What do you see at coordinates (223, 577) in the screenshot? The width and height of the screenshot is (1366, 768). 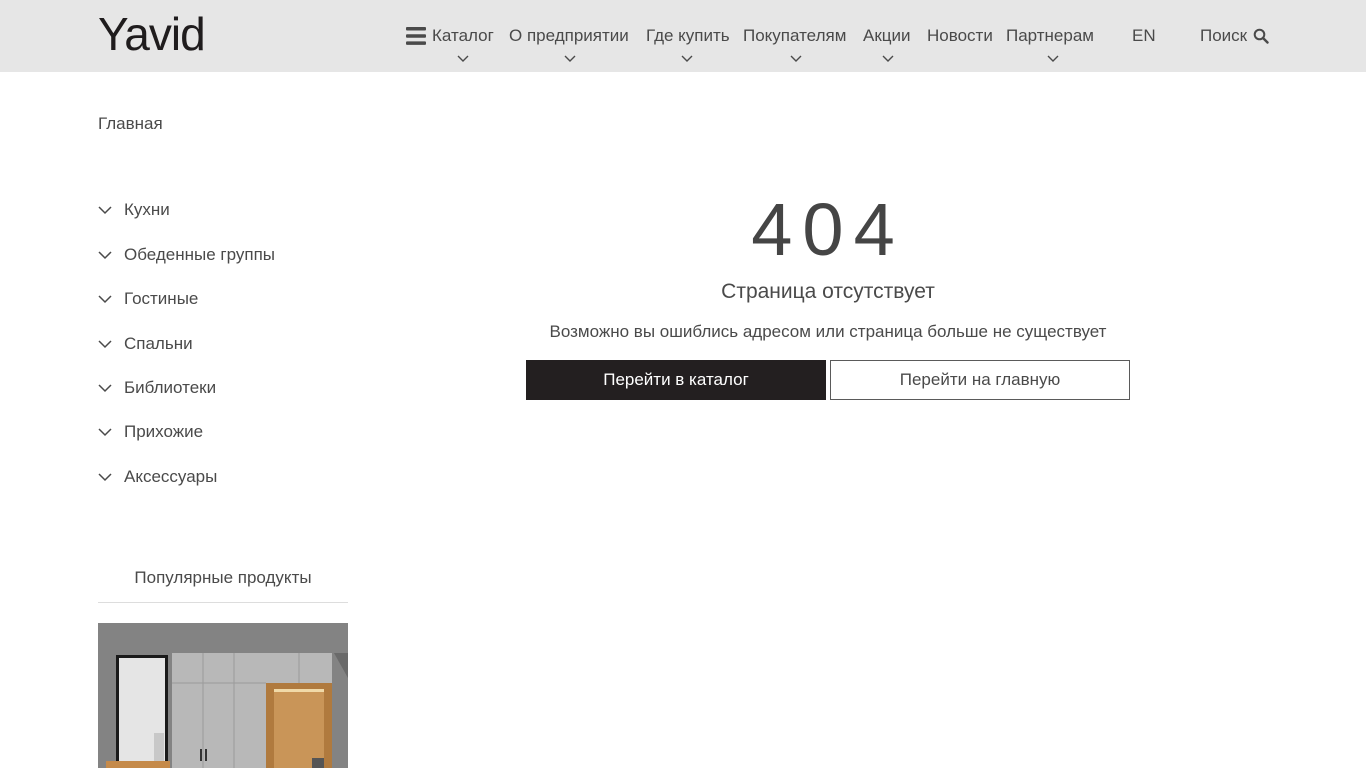 I see `popular-products-title: Популярные продукты` at bounding box center [223, 577].